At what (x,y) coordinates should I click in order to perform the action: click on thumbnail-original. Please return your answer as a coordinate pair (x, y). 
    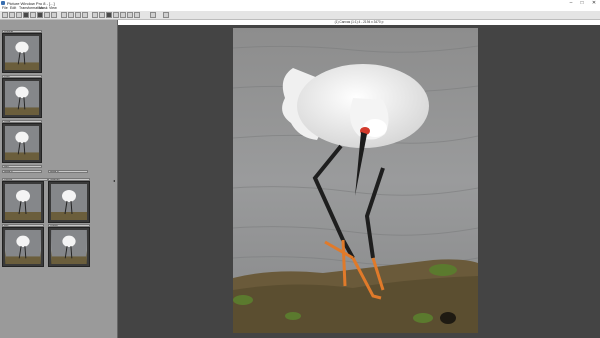
    Looking at the image, I should click on (22, 53).